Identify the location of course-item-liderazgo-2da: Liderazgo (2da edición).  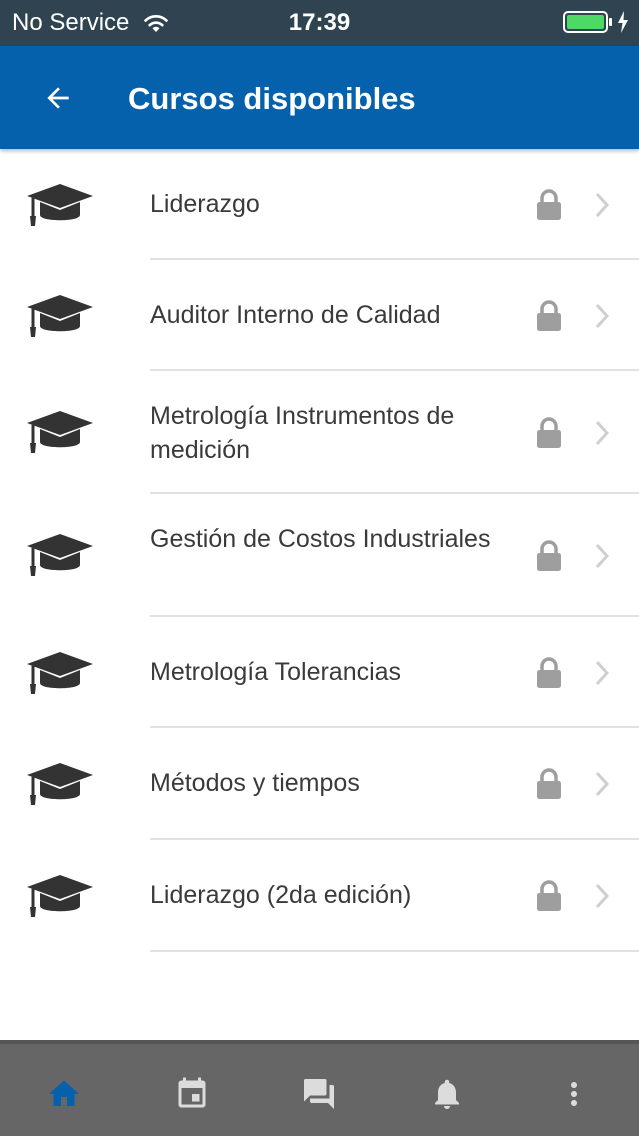
(319, 896).